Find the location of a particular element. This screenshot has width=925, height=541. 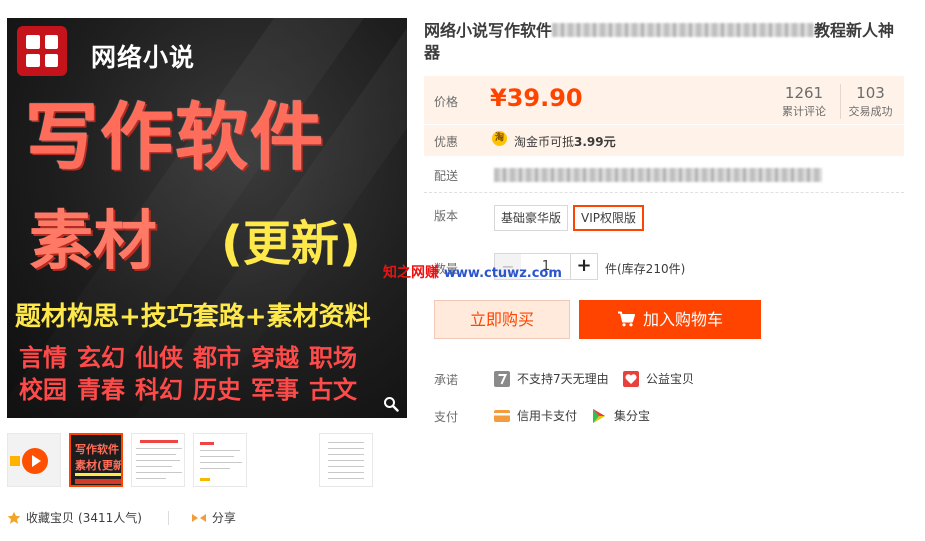

thumbnail-caption: 写作软件 is located at coordinates (97, 449).